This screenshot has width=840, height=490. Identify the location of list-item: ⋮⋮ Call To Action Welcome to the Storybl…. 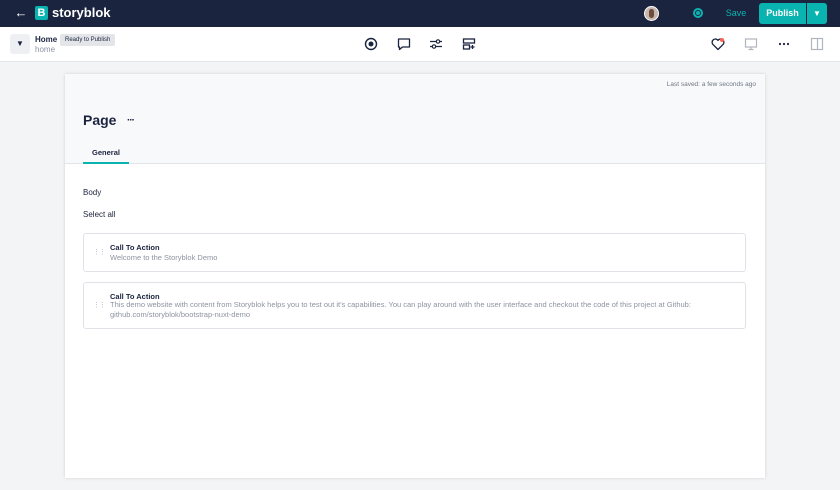
(414, 252).